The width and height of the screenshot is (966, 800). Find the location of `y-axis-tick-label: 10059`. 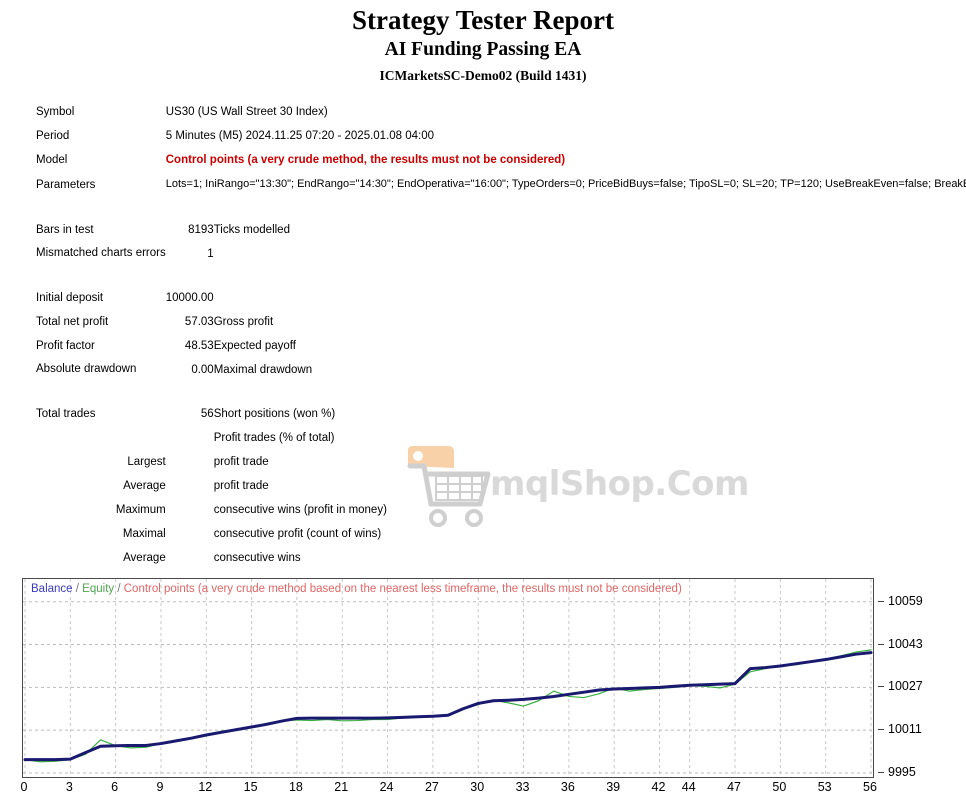

y-axis-tick-label: 10059 is located at coordinates (905, 600).